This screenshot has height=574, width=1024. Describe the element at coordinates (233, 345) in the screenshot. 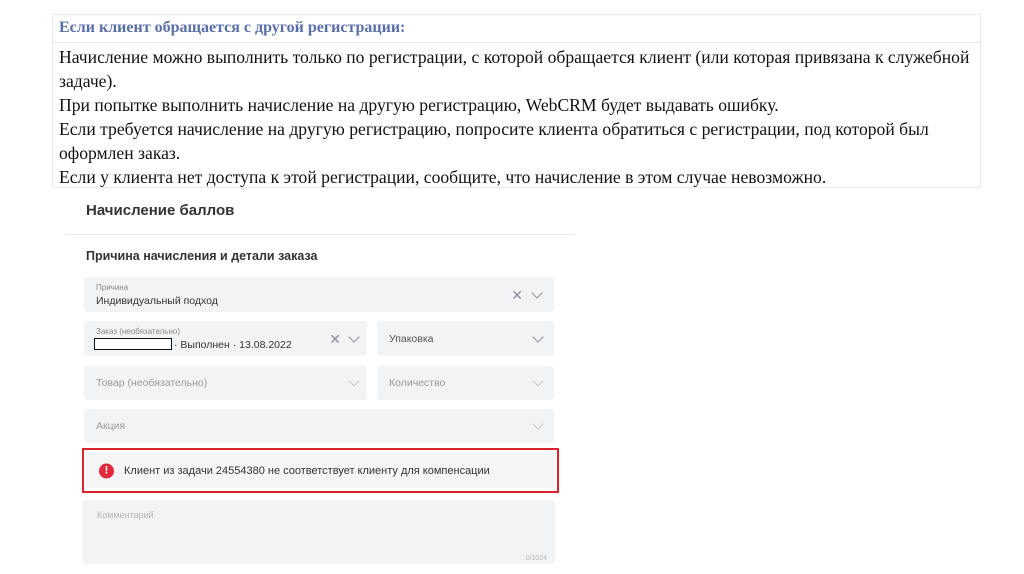

I see `order-value: · Выполнен · 13.08.2022` at that location.